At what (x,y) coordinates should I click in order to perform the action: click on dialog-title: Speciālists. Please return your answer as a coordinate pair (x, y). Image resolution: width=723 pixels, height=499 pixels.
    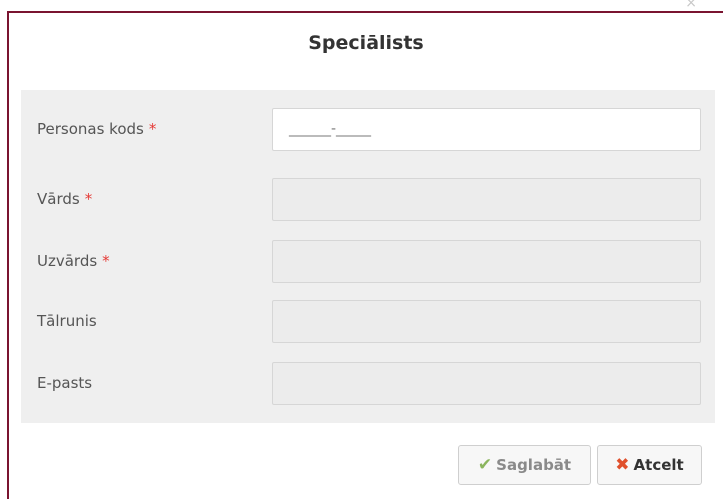
    Looking at the image, I should click on (366, 43).